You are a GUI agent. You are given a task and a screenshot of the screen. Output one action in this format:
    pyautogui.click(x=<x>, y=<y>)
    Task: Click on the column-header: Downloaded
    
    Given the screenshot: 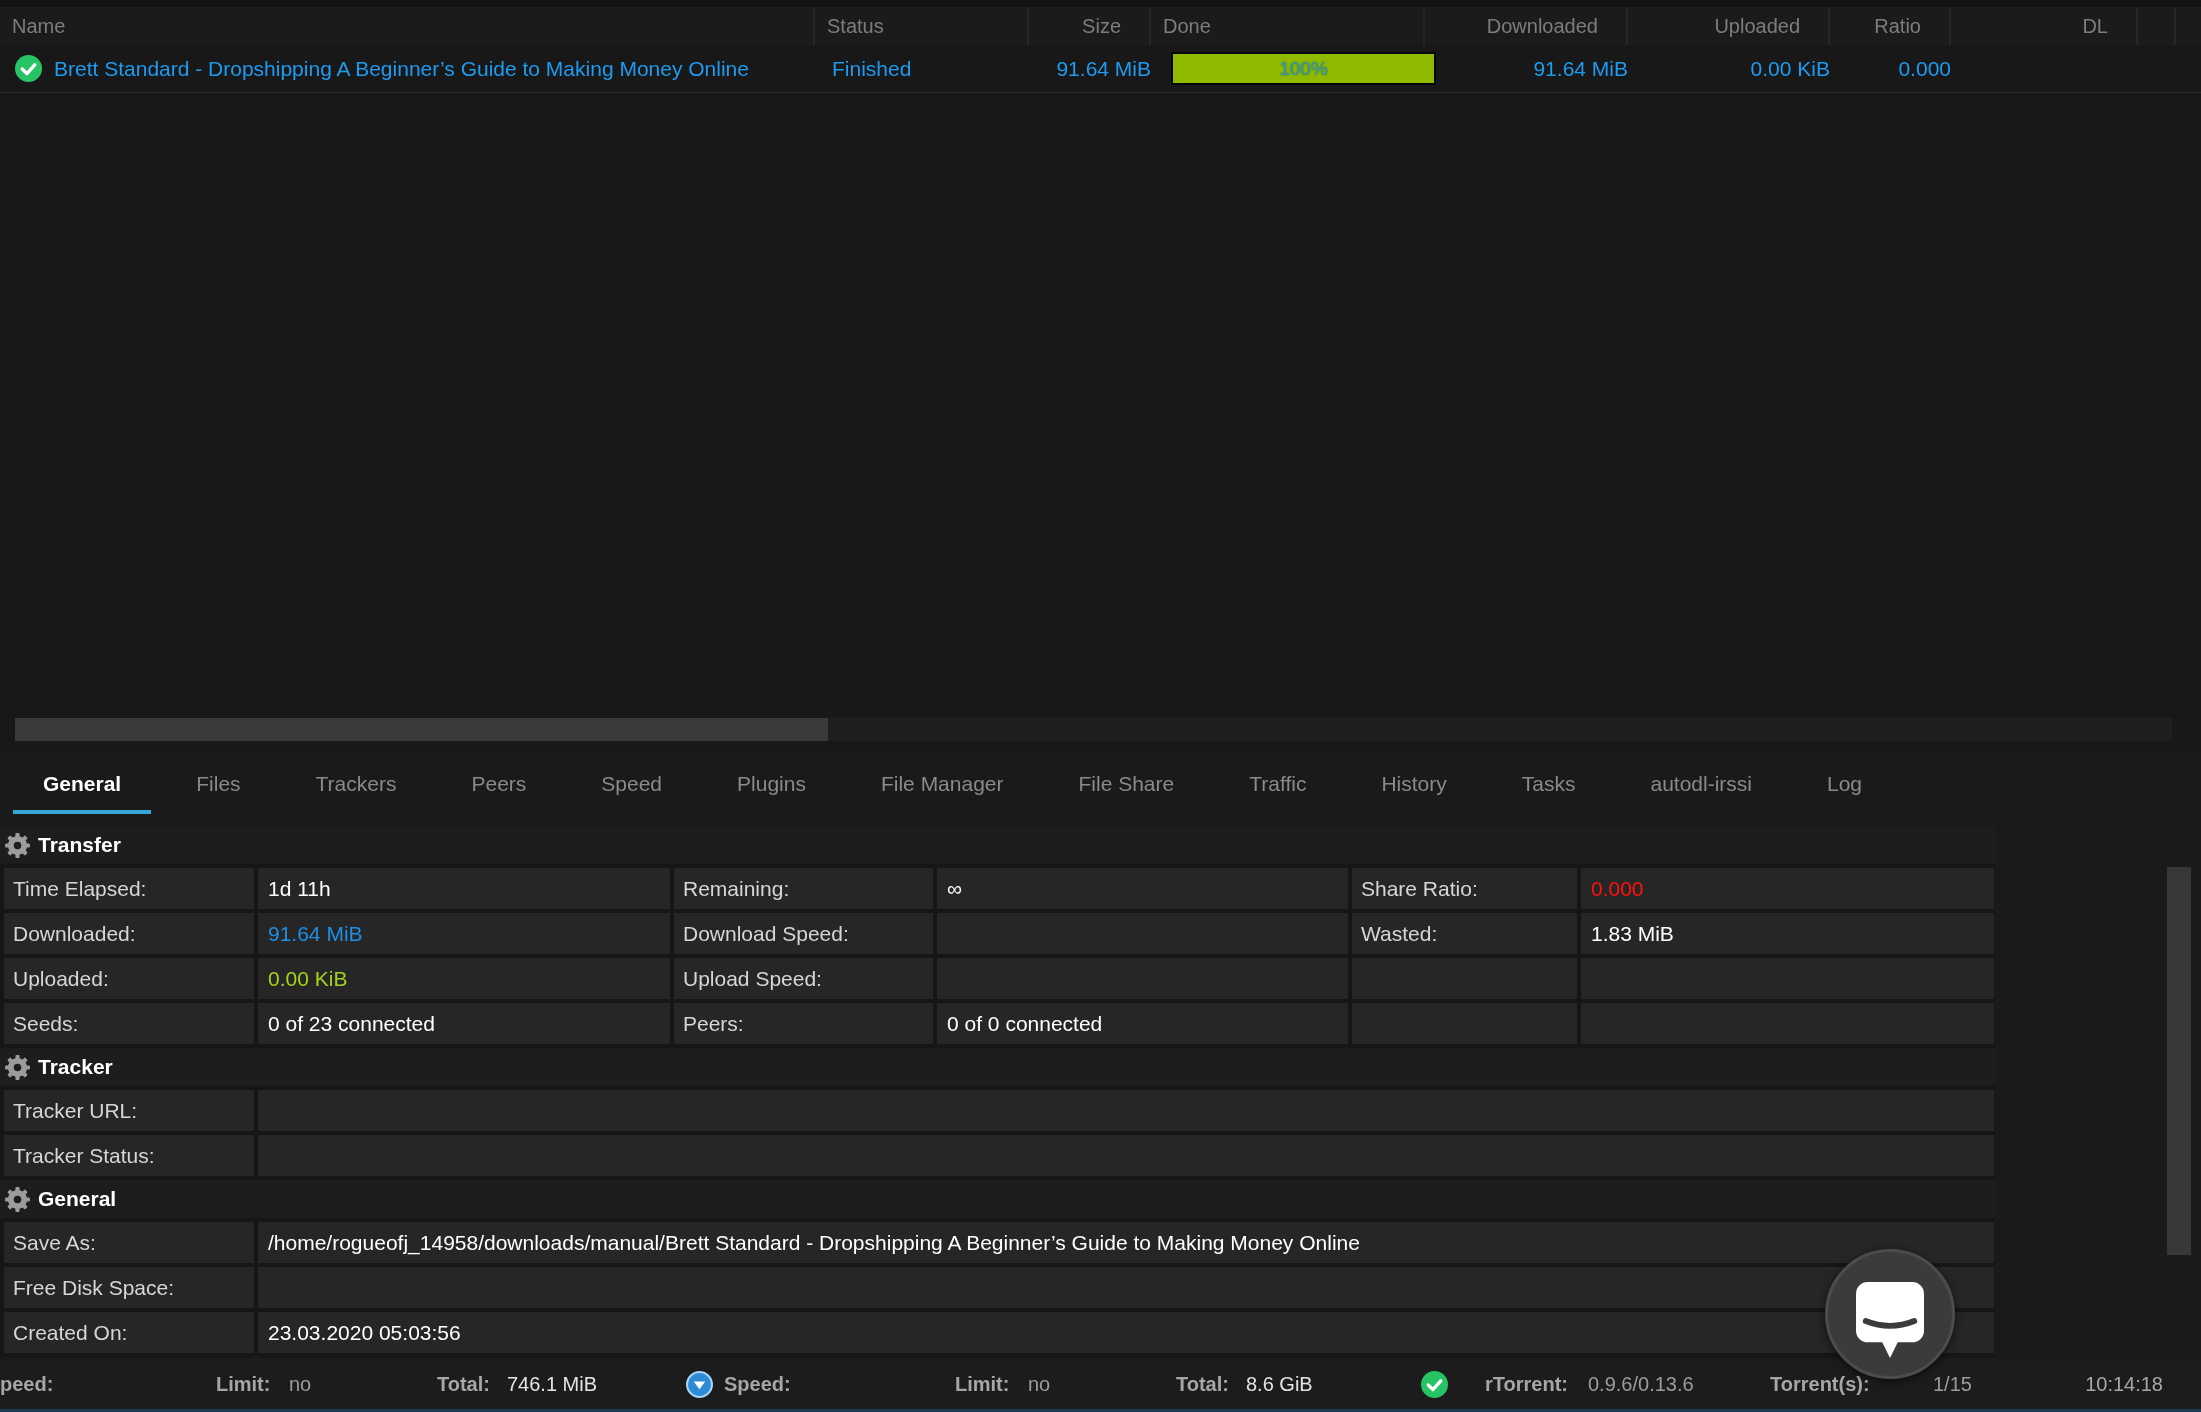 What is the action you would take?
    pyautogui.click(x=1542, y=26)
    